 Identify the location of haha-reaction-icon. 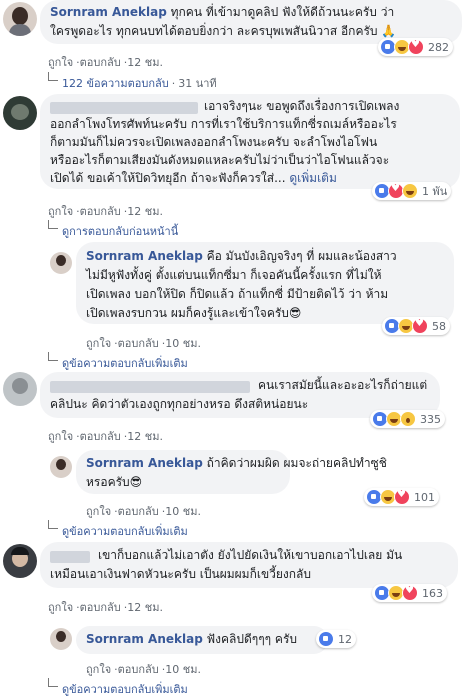
(410, 191).